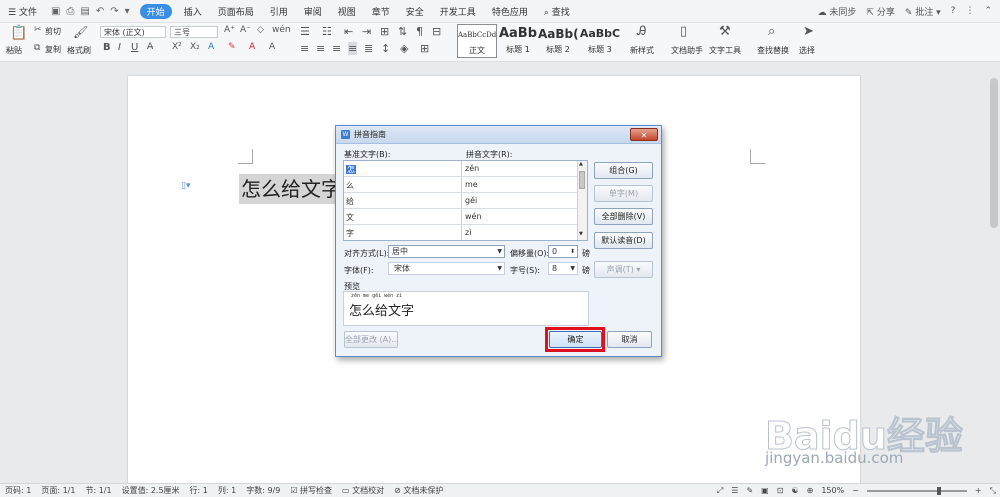 This screenshot has width=1000, height=497. I want to click on find-replace-button: 查找替换, so click(773, 50).